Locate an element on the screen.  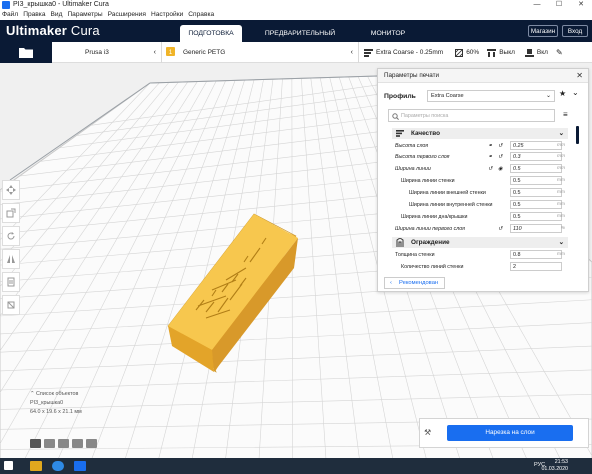
move-tool-button is located at coordinates (11, 190).